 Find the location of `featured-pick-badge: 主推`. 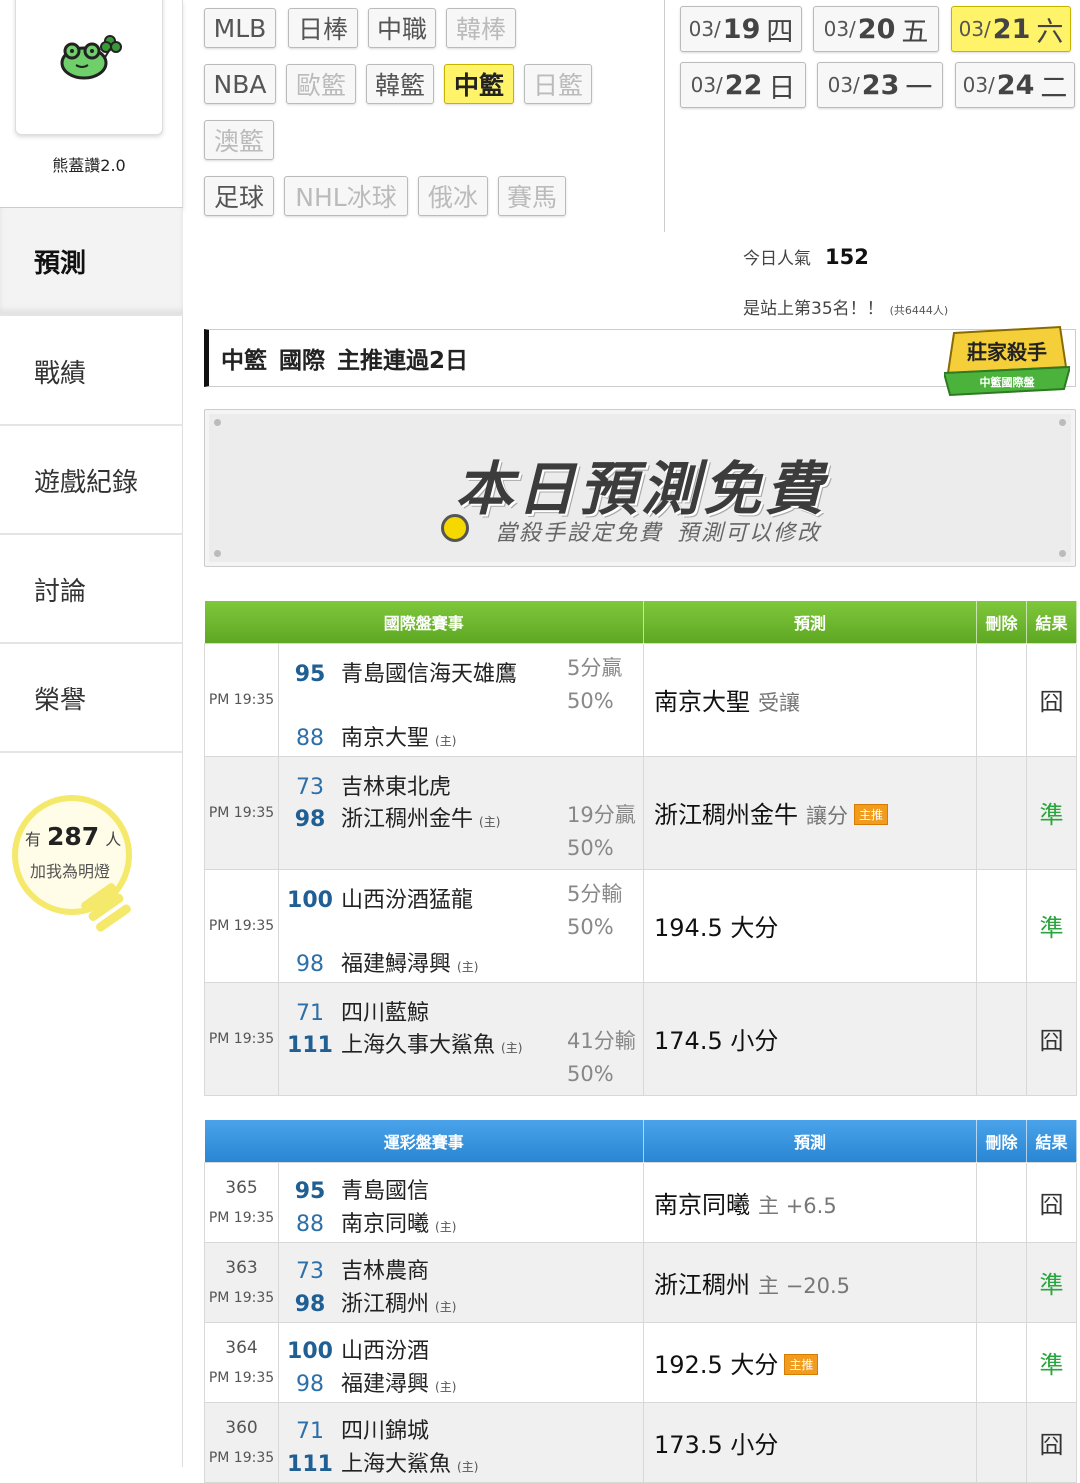

featured-pick-badge: 主推 is located at coordinates (871, 814).